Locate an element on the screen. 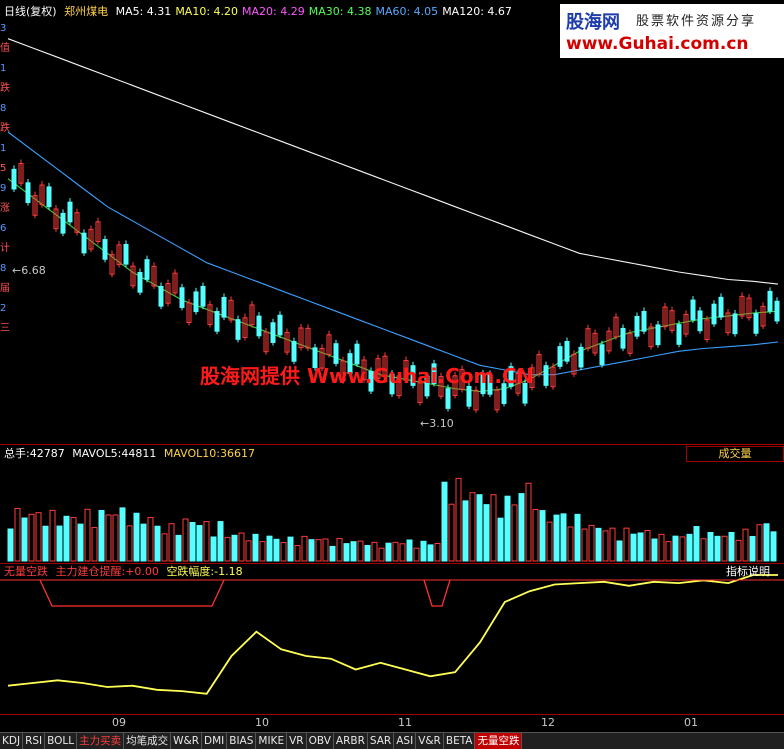 Image resolution: width=784 pixels, height=749 pixels. tab-11: ARBR is located at coordinates (351, 741).